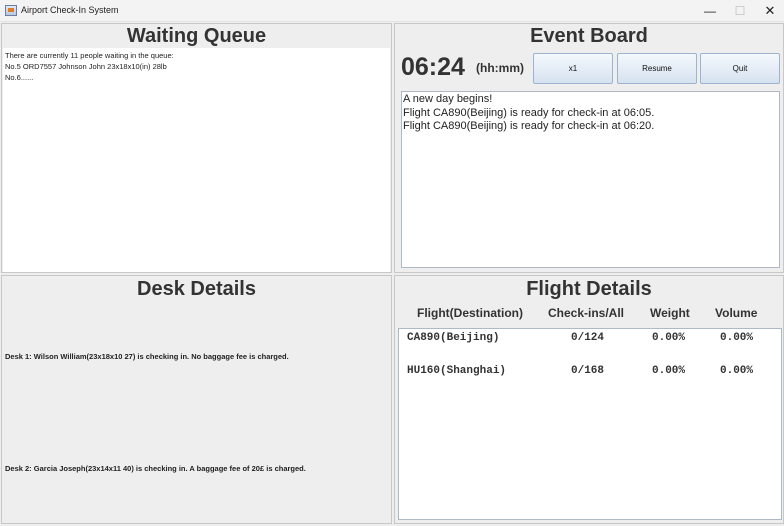  I want to click on flight-details-title: Flight Details, so click(589, 289).